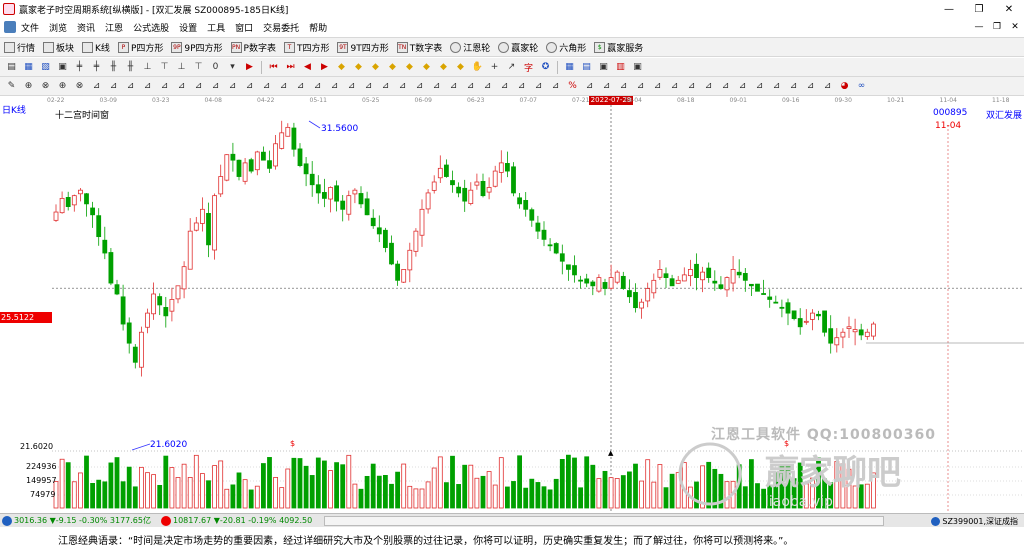 The height and width of the screenshot is (551, 1024). I want to click on fan-line-icon: ╪, so click(79, 67).